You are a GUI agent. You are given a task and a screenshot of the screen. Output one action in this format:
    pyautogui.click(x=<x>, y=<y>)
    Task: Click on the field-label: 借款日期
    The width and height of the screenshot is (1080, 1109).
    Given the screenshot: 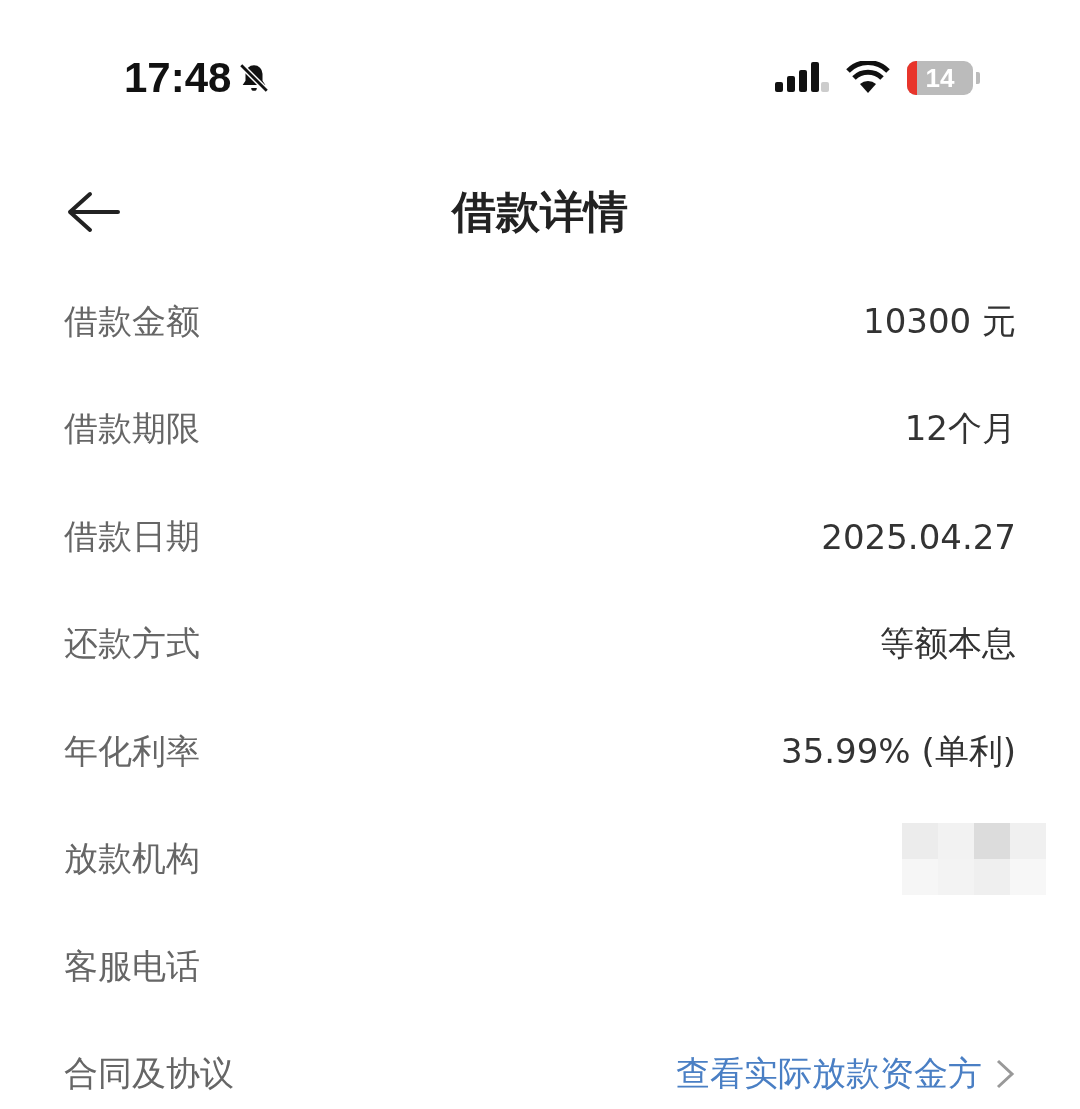 What is the action you would take?
    pyautogui.click(x=132, y=536)
    